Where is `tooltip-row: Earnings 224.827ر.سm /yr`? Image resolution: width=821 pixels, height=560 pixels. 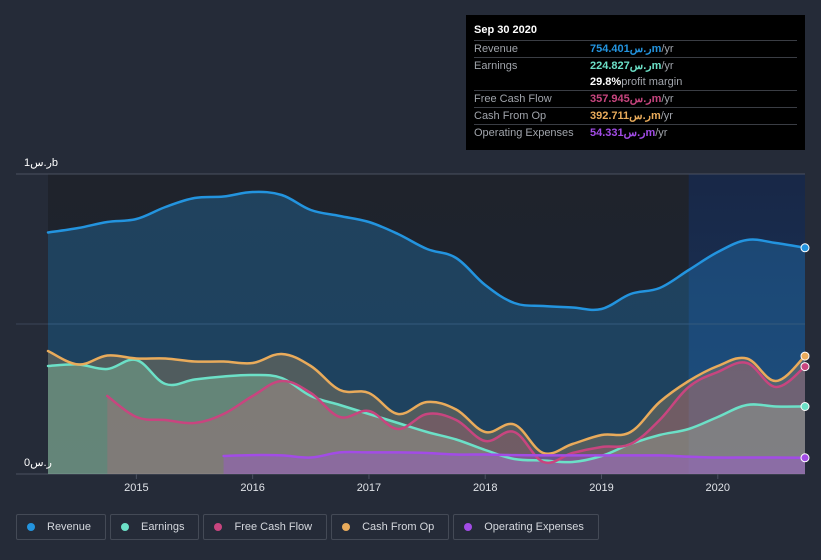
tooltip-row: Earnings 224.827ر.سm /yr is located at coordinates (635, 65).